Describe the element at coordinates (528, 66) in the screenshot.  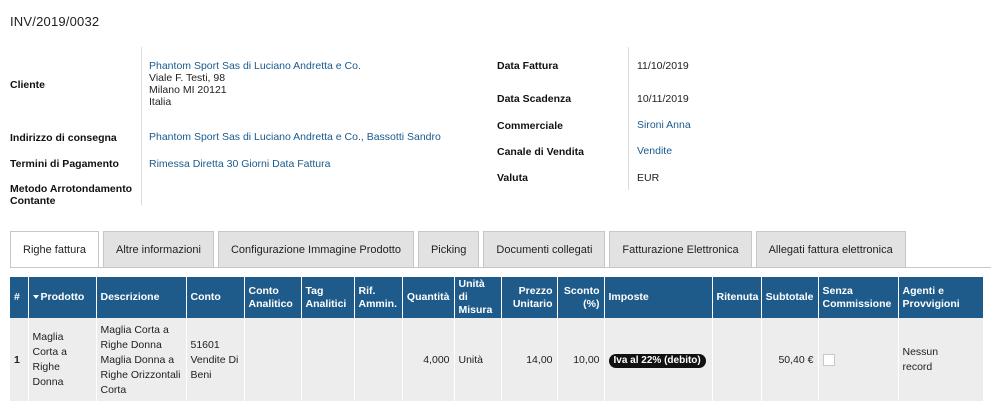
I see `data-fattura-label: Data Fattura` at that location.